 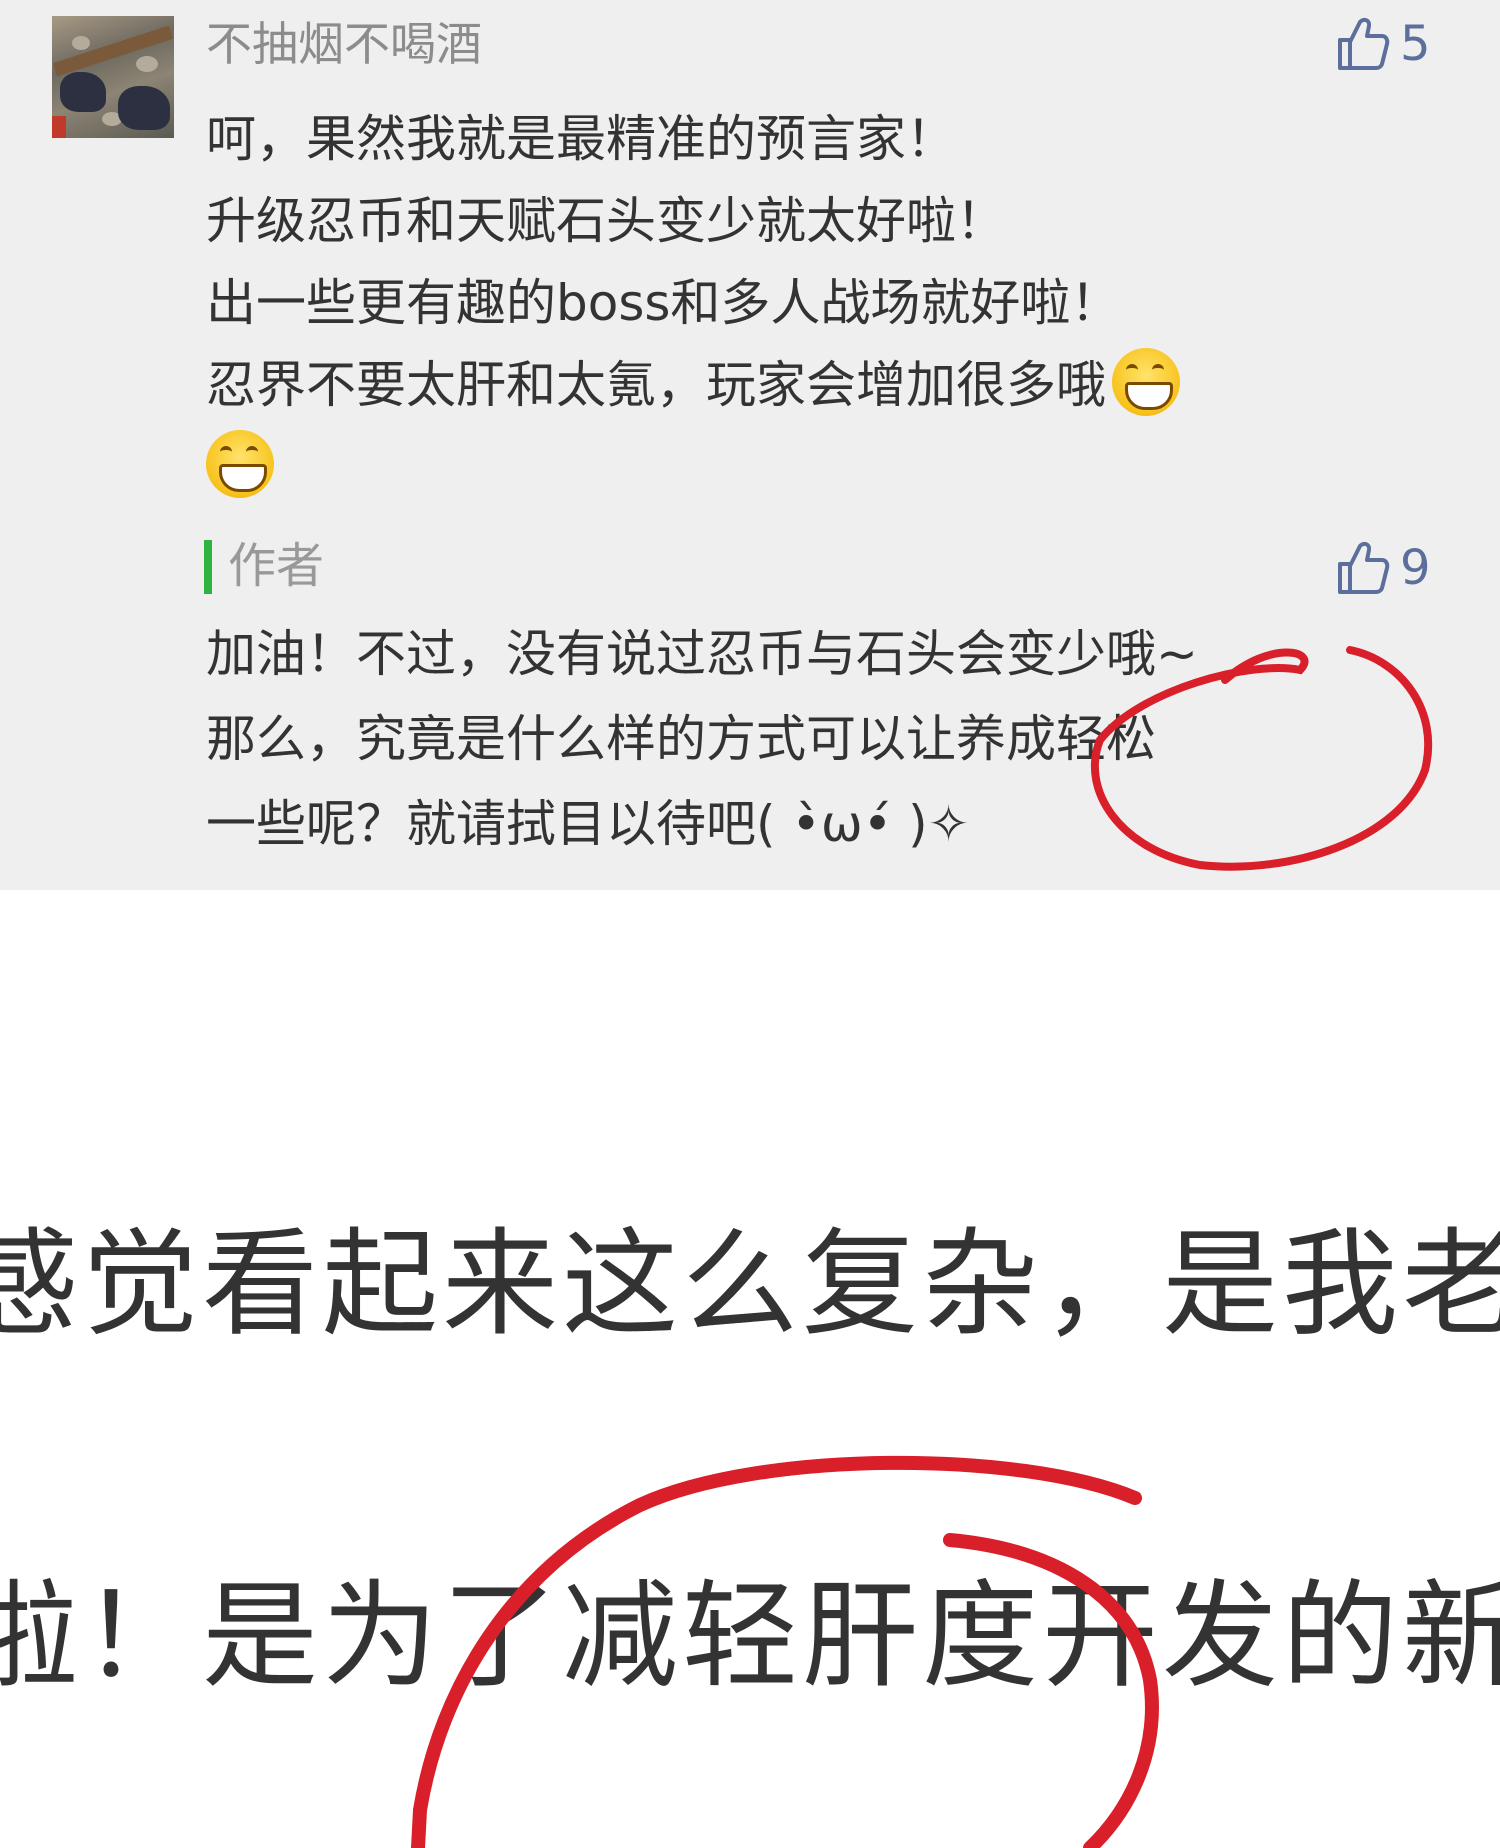 I want to click on comment-like-button: 5, so click(x=1383, y=44).